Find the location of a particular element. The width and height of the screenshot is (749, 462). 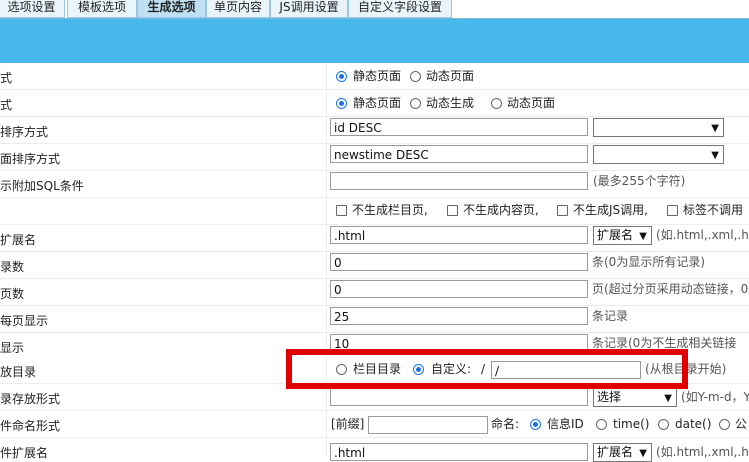

checkbox-label: 标签不调用 is located at coordinates (713, 210).